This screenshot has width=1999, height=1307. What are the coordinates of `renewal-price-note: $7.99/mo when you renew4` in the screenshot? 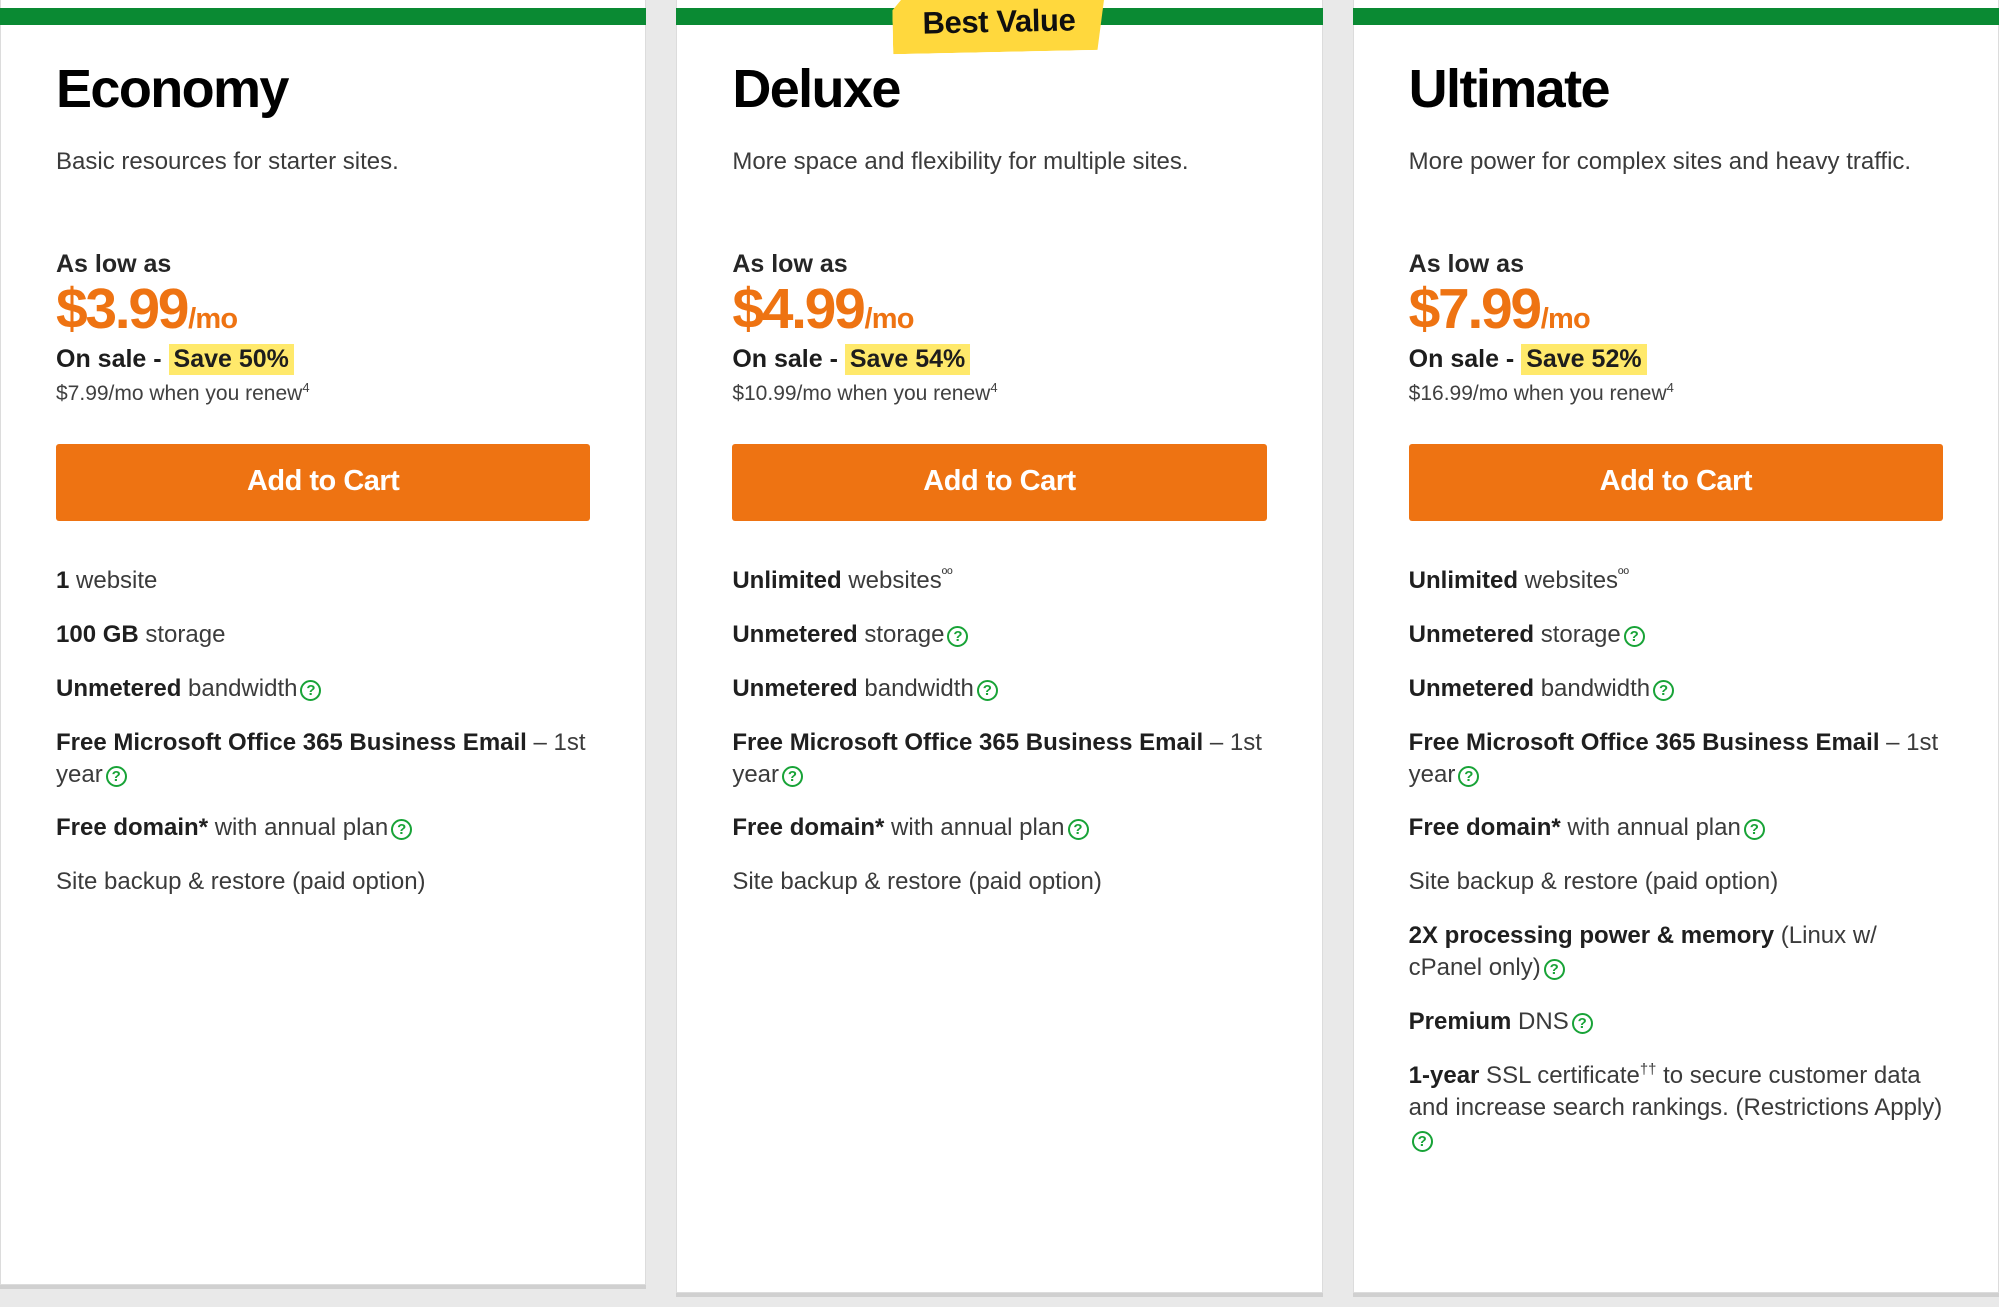 It's located at (323, 393).